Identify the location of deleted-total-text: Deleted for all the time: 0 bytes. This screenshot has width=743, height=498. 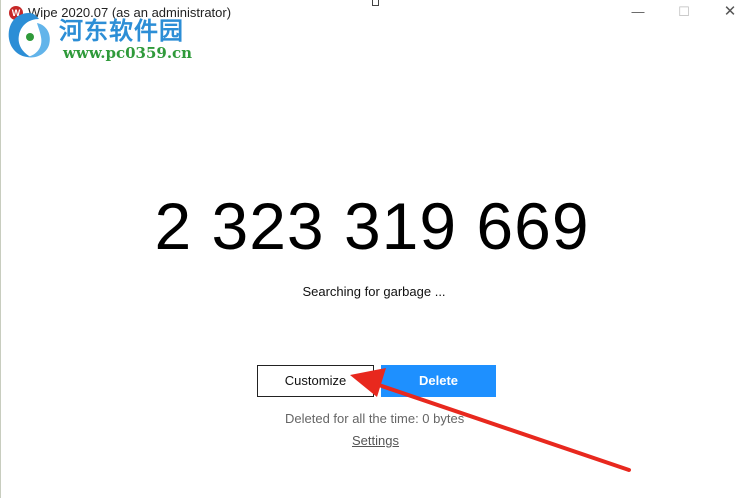
(375, 418).